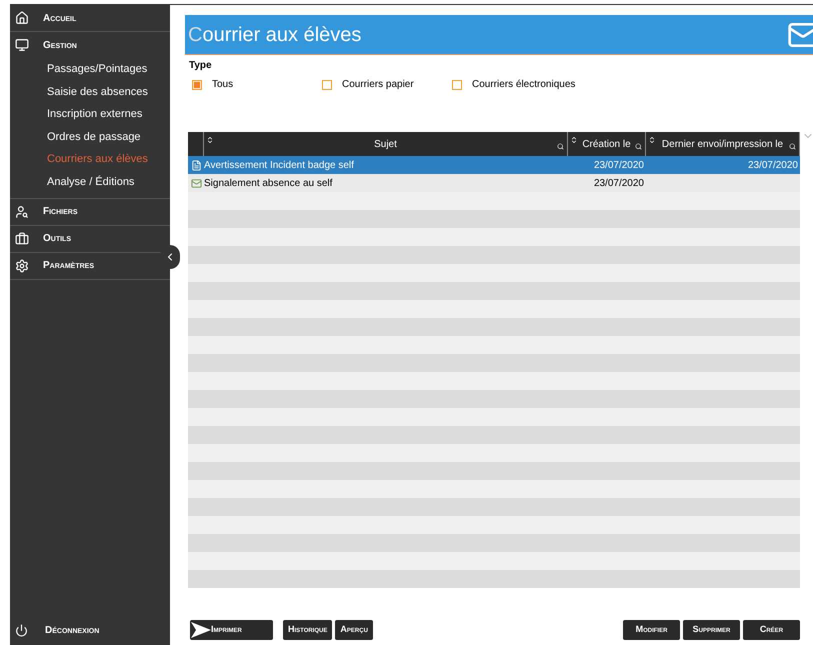 This screenshot has width=813, height=645. Describe the element at coordinates (90, 69) in the screenshot. I see `nav-subitem: Passages/Pointages` at that location.